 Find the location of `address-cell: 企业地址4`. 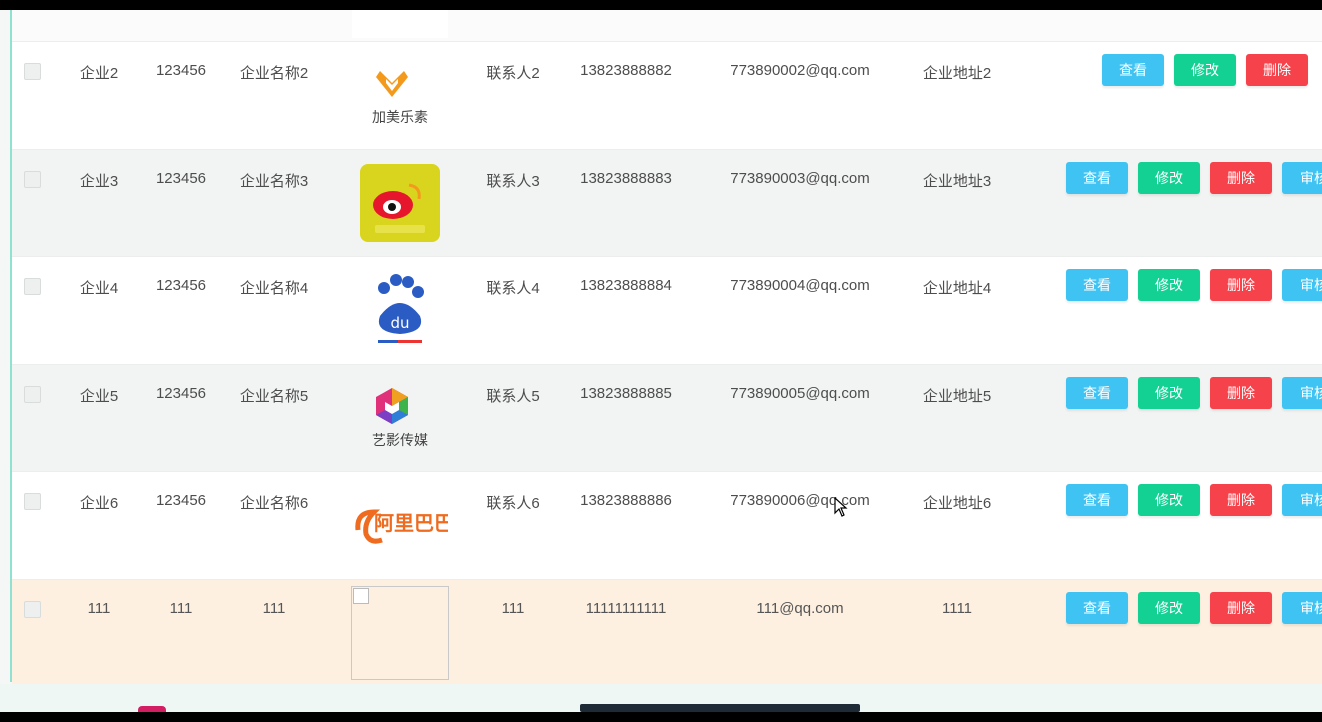

address-cell: 企业地址4 is located at coordinates (957, 289).